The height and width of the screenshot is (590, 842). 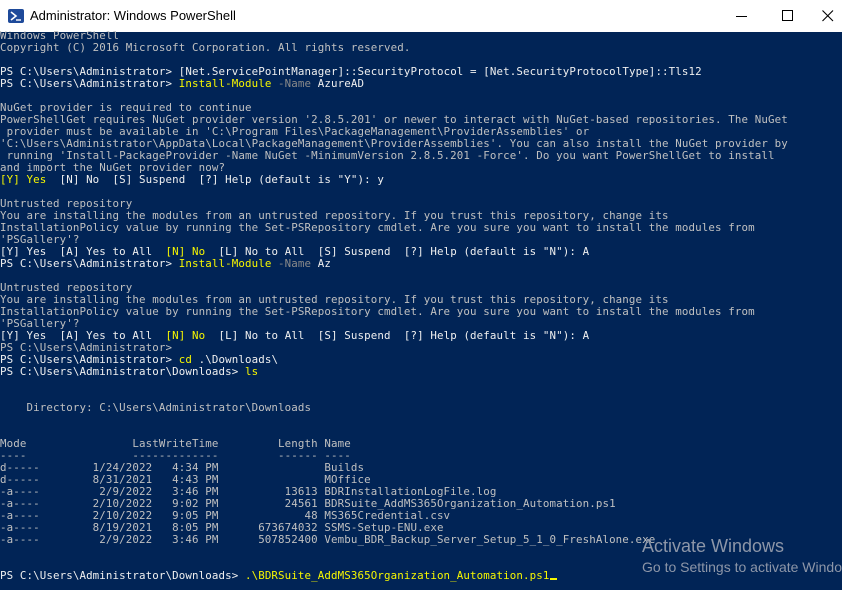 What do you see at coordinates (742, 567) in the screenshot?
I see `watermark-subtitle: Go to Settings to activate Windows.` at bounding box center [742, 567].